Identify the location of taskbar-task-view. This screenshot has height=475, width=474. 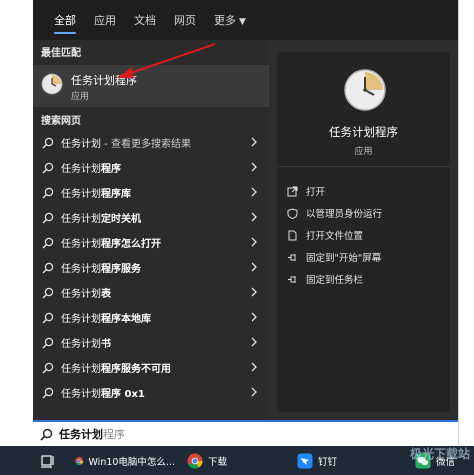
(34, 460).